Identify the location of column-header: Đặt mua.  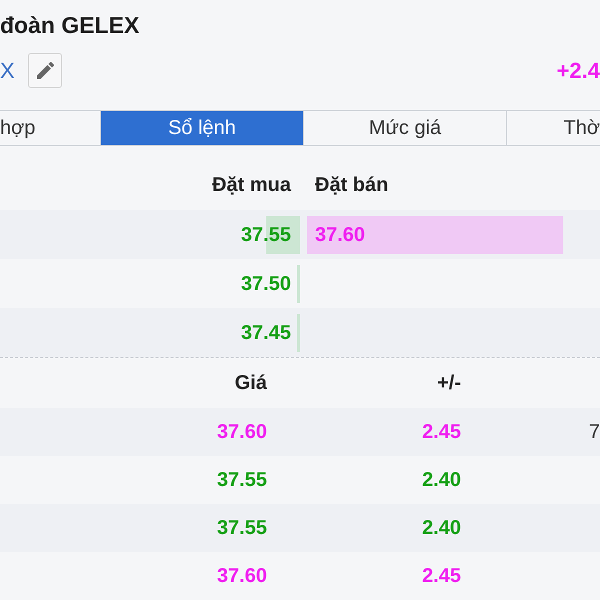
(251, 185).